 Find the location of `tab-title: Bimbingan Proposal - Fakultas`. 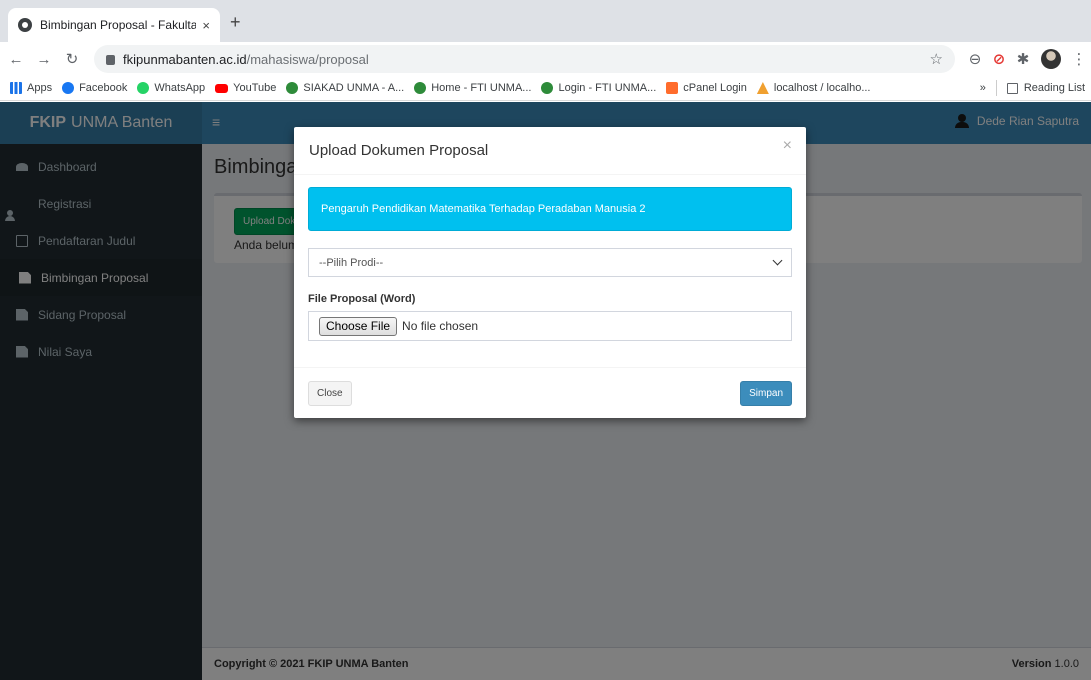

tab-title: Bimbingan Proposal - Fakultas is located at coordinates (118, 25).